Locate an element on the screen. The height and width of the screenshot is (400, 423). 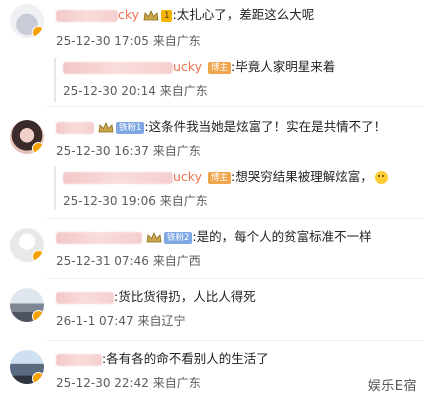
comment-text: :太扎心了，差距这么大呢 is located at coordinates (243, 14).